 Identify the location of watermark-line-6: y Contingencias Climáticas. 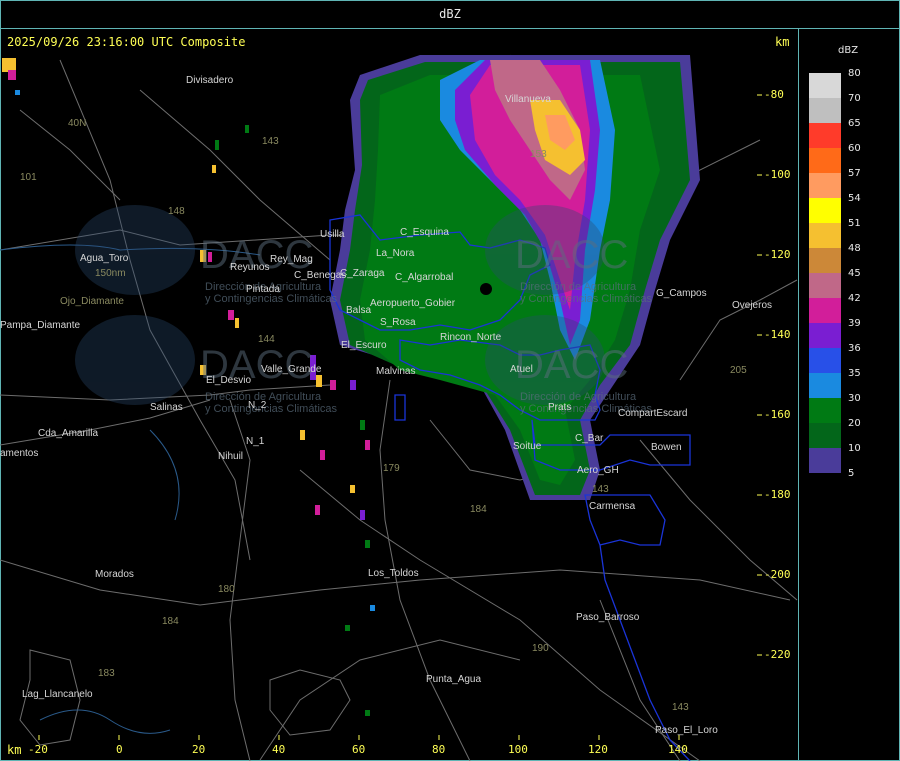
(271, 409).